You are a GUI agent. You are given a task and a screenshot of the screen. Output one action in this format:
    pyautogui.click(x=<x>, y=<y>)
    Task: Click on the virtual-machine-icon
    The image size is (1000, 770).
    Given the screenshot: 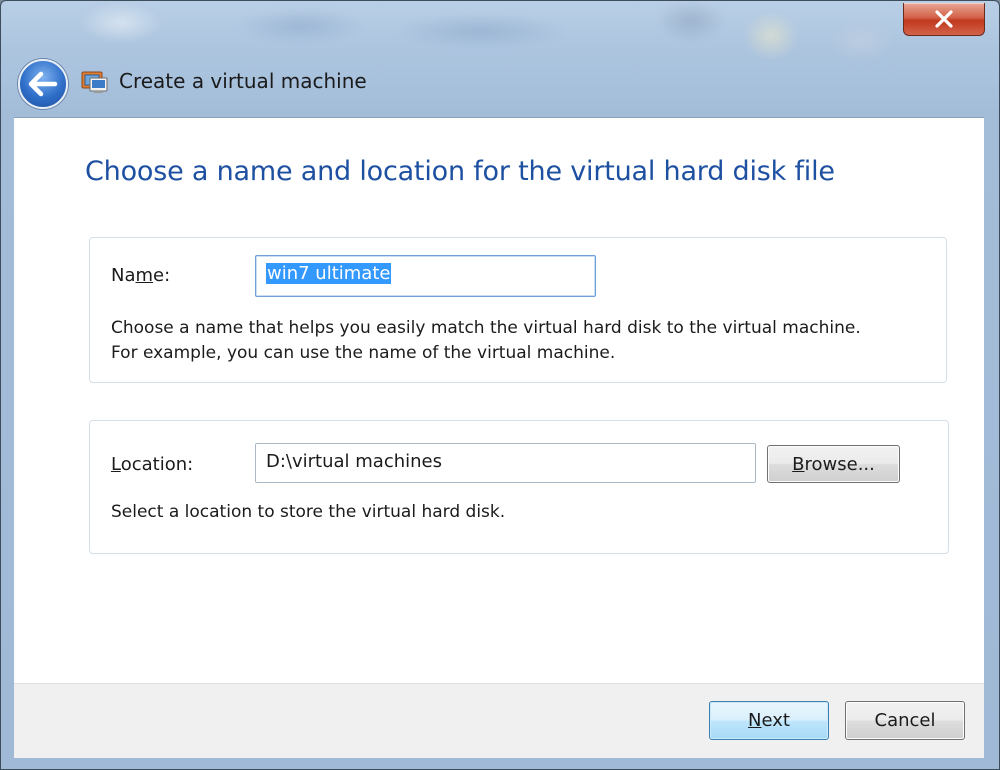 What is the action you would take?
    pyautogui.click(x=95, y=82)
    